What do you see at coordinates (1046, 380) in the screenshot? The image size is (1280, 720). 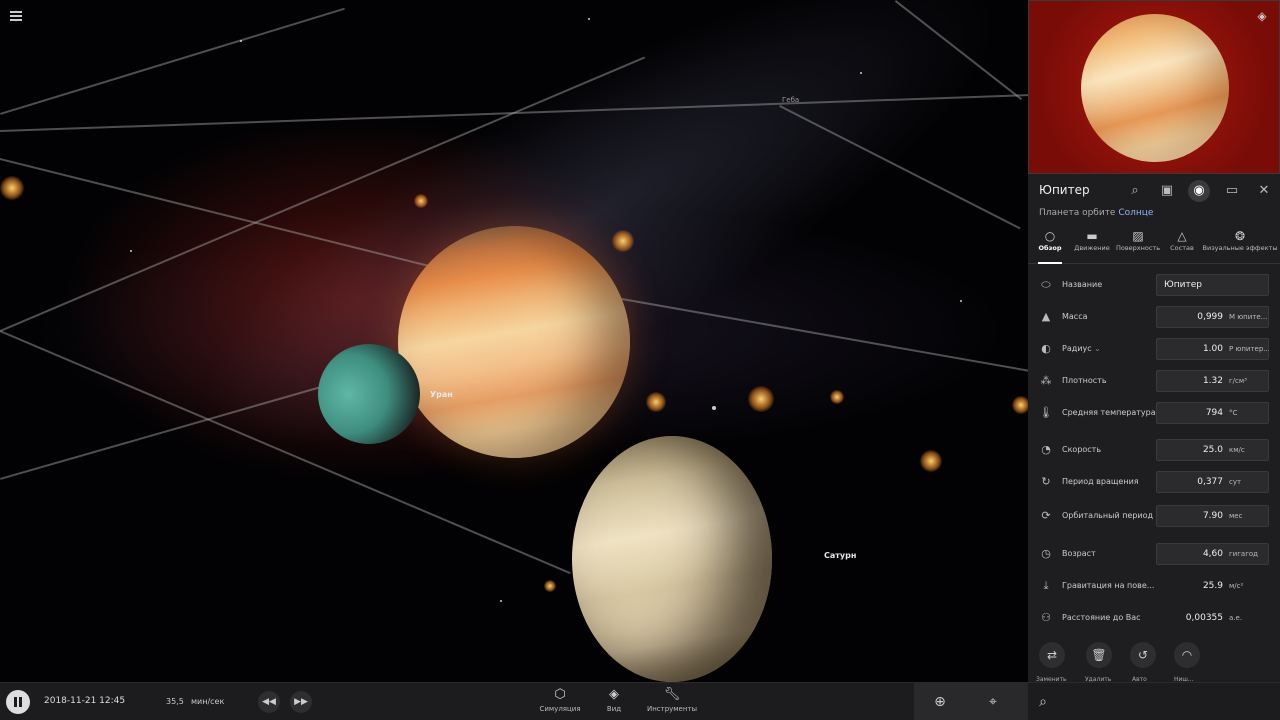 I see `molecules-icon: ⁂` at bounding box center [1046, 380].